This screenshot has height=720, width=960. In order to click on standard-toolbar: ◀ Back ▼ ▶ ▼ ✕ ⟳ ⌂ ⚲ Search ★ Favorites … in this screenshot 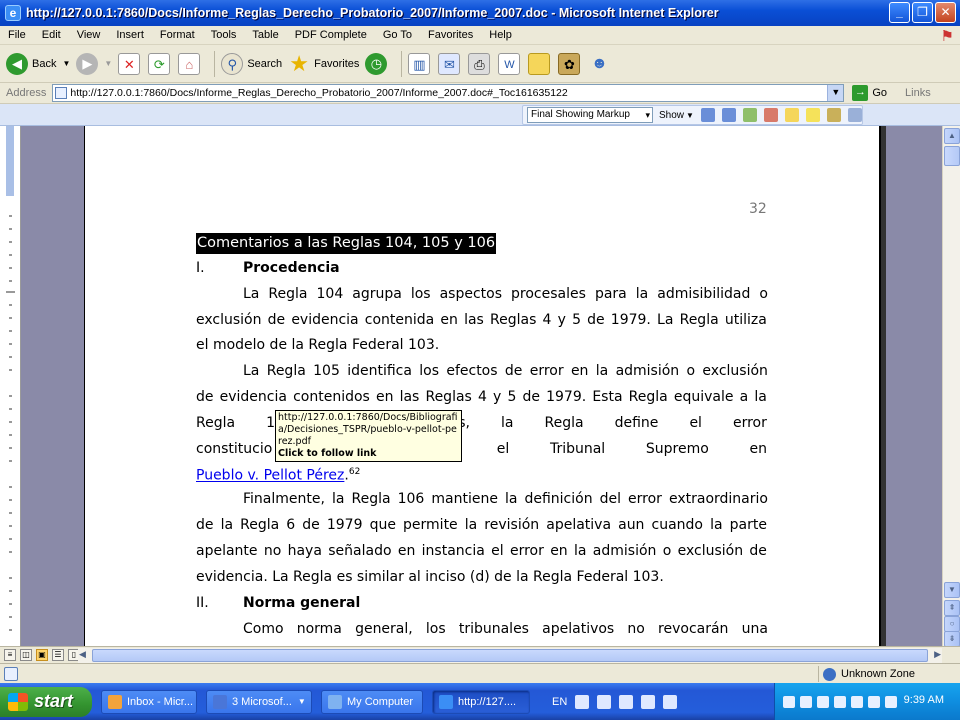, I will do `click(480, 64)`.